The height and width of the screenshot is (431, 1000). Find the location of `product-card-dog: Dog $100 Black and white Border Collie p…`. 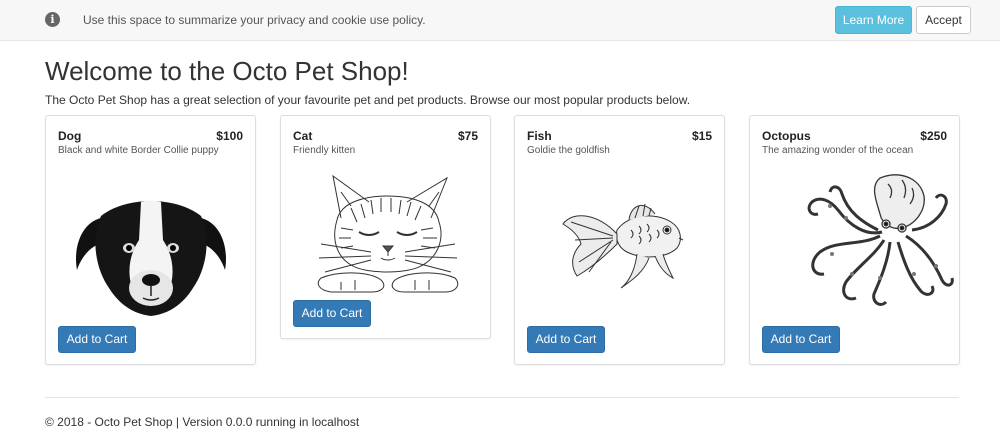

product-card-dog: Dog $100 Black and white Border Collie p… is located at coordinates (150, 240).